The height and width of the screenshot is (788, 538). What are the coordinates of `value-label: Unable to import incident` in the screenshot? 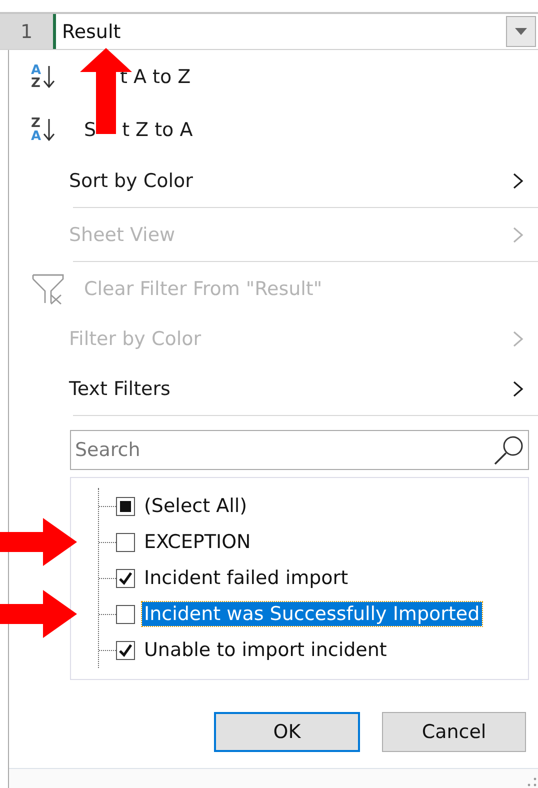 It's located at (265, 650).